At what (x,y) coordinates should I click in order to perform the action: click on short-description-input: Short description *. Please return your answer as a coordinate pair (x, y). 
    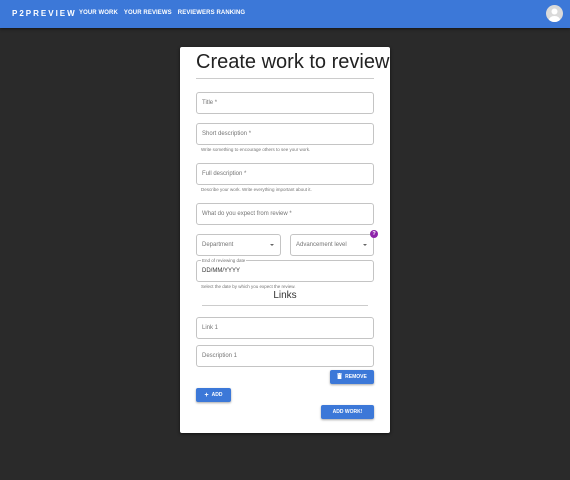
    Looking at the image, I should click on (285, 134).